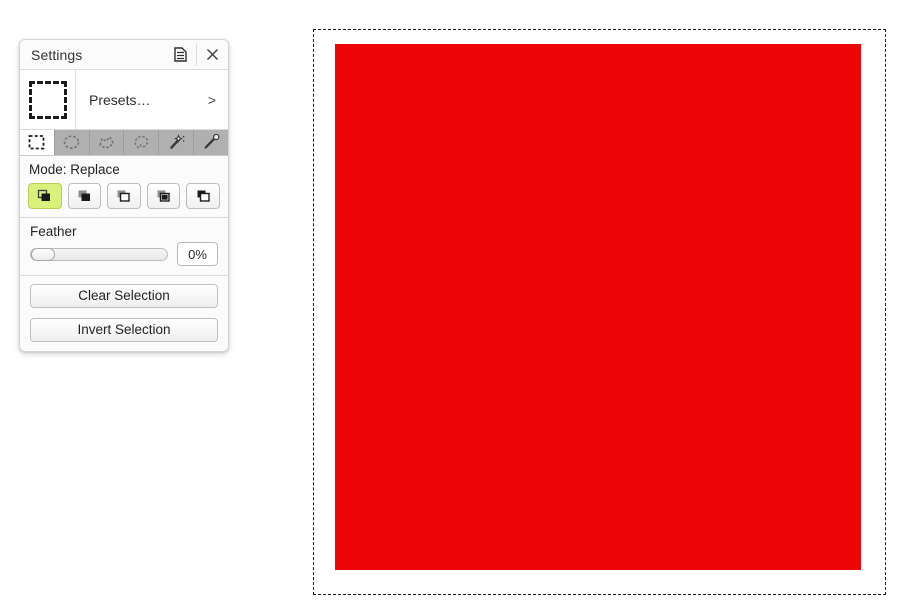 The height and width of the screenshot is (612, 897). Describe the element at coordinates (53, 231) in the screenshot. I see `feather-label: Feather` at that location.